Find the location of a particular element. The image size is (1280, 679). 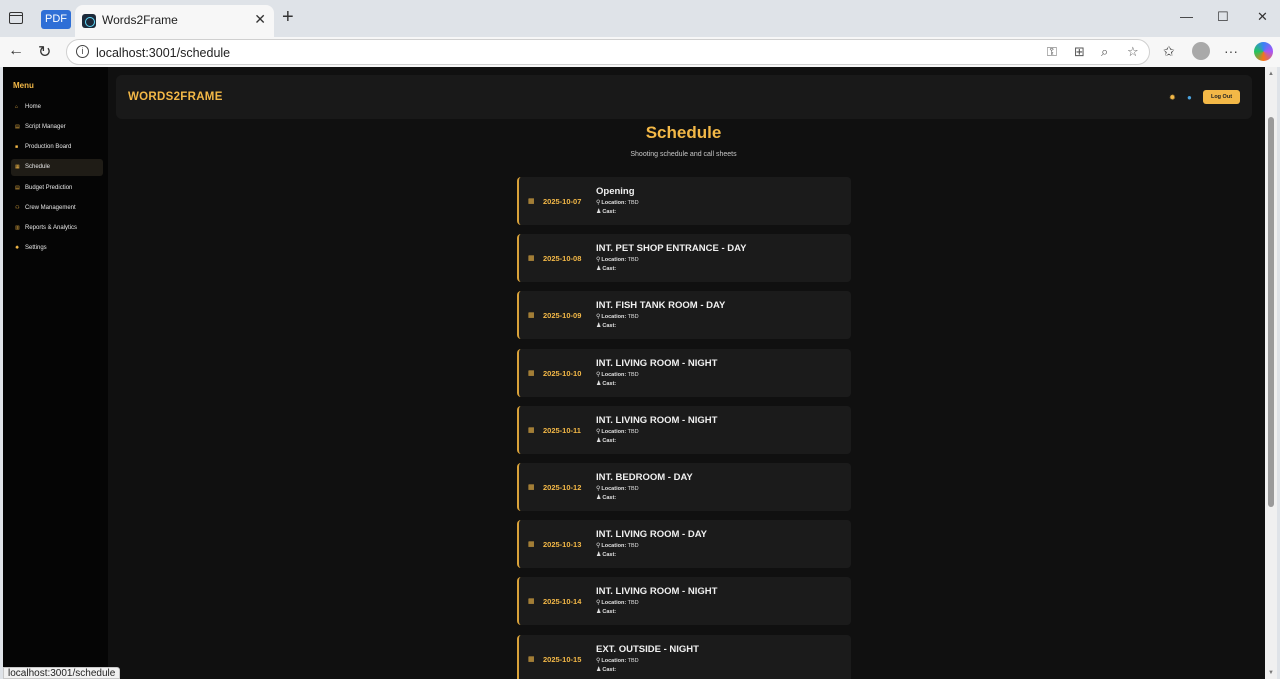

app-header: WORDS2FRAME ✹ ● Log Out is located at coordinates (684, 97).